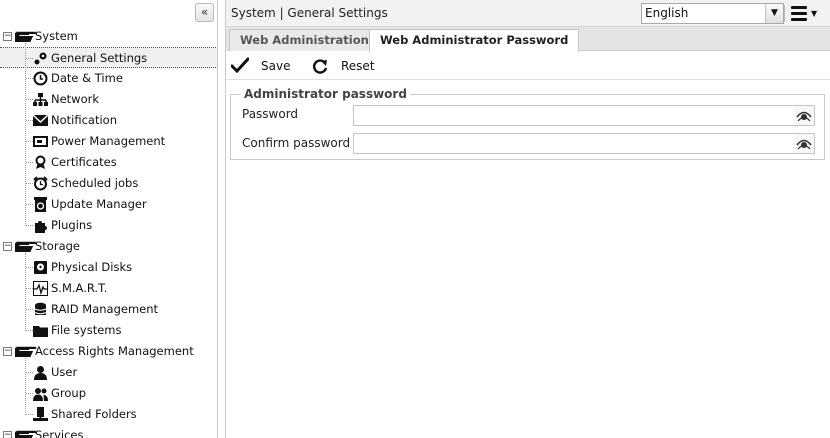  I want to click on caret-down-icon: ▼, so click(814, 13).